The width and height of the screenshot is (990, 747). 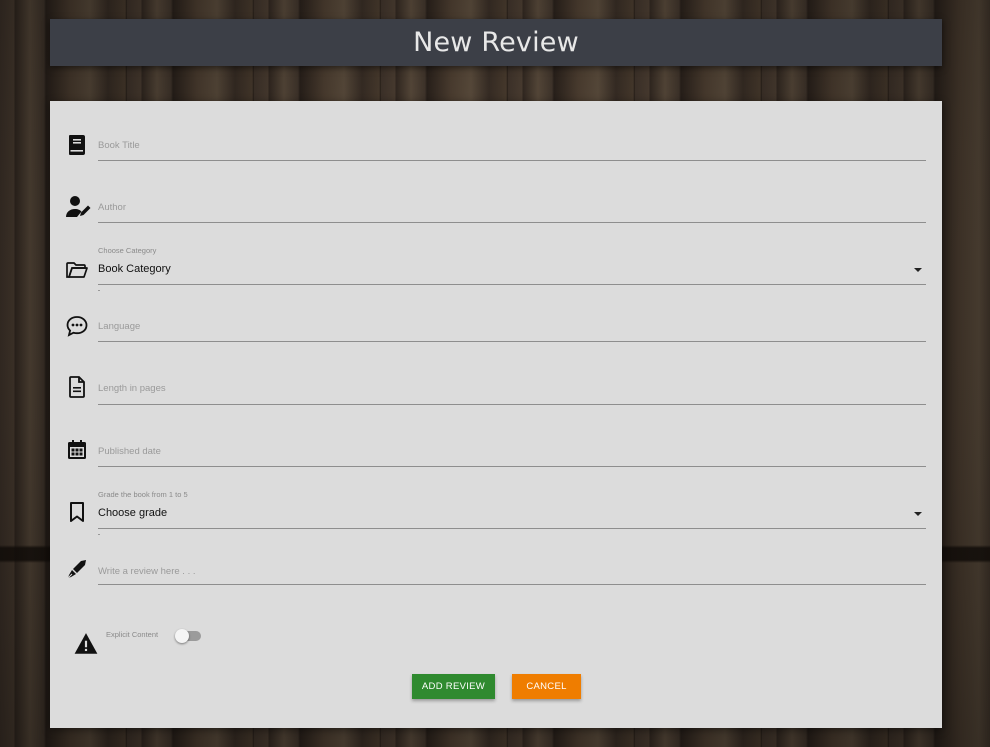 What do you see at coordinates (112, 207) in the screenshot?
I see `author-placeholder: Author` at bounding box center [112, 207].